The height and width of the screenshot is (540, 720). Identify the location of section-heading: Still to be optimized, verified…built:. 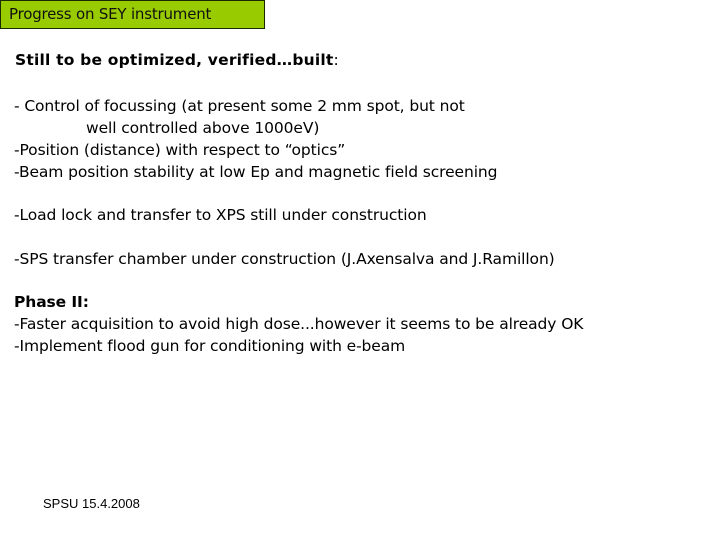
(177, 60).